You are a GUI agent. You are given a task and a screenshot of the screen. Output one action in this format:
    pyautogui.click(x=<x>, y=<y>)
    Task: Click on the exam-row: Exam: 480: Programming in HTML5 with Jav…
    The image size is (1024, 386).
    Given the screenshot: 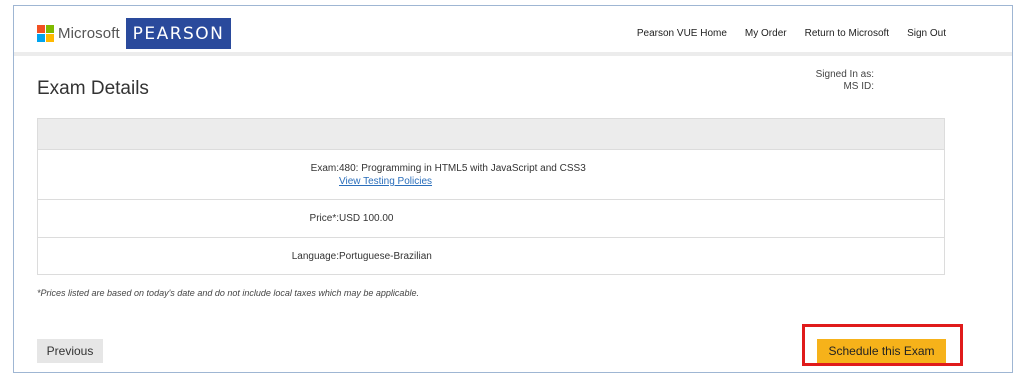 What is the action you would take?
    pyautogui.click(x=491, y=175)
    